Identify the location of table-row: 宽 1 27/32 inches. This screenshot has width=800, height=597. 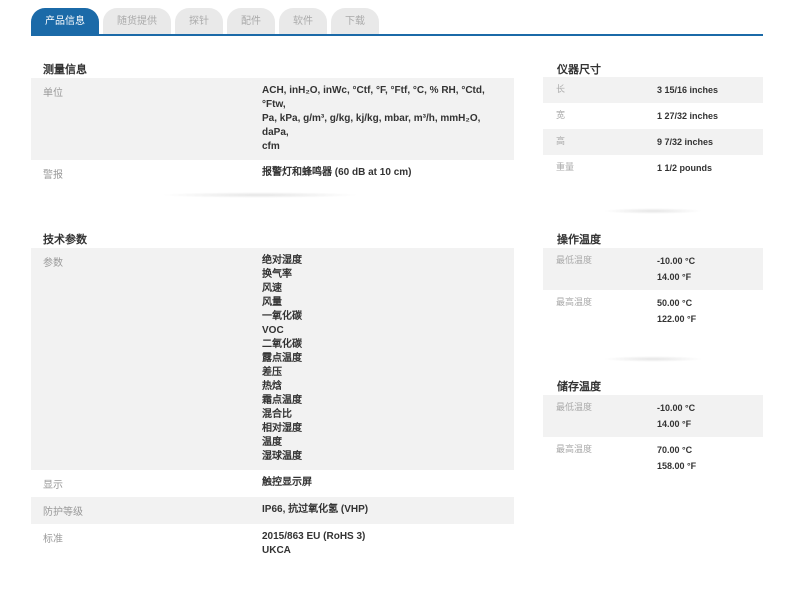
(653, 116).